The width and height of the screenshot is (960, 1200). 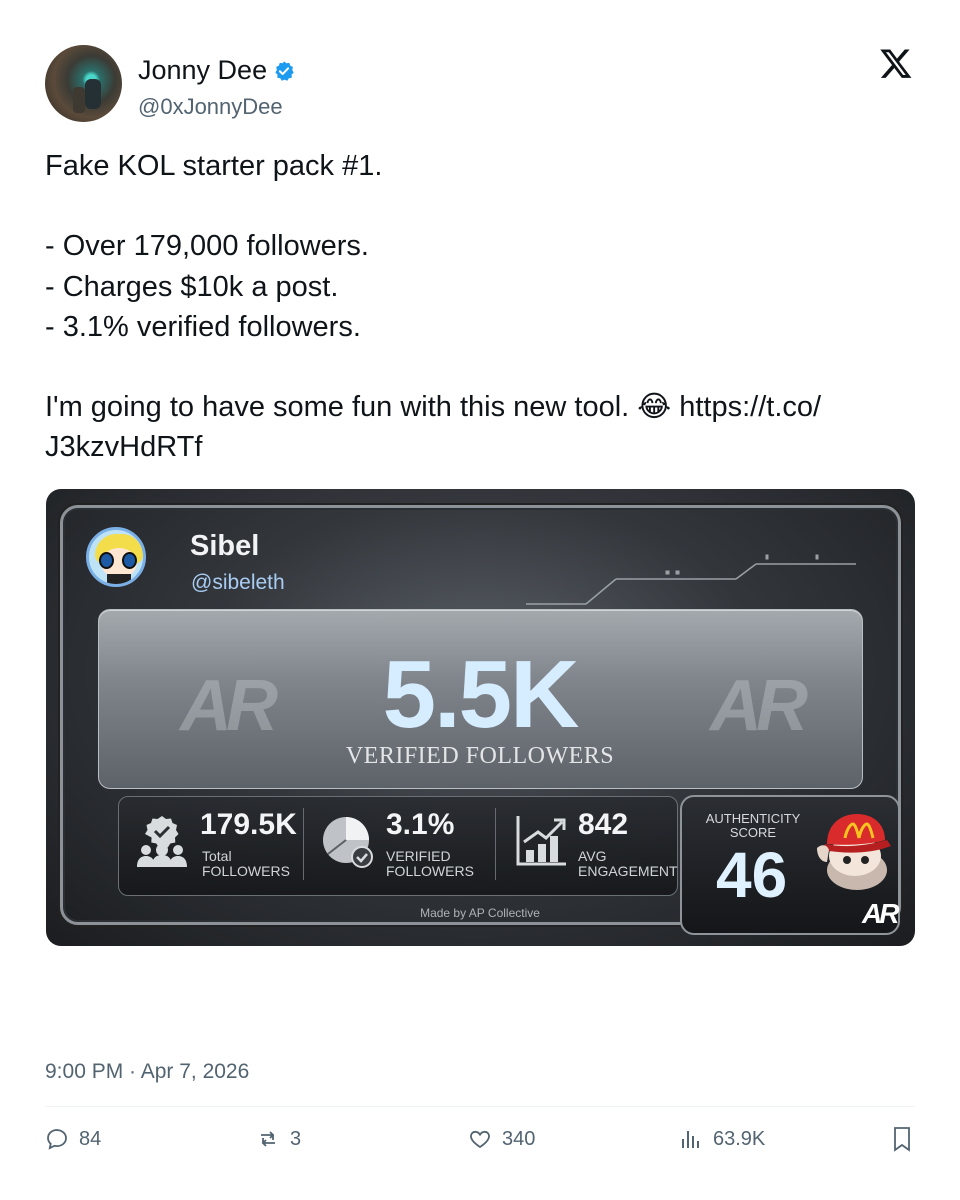 I want to click on author-avatar, so click(x=83, y=83).